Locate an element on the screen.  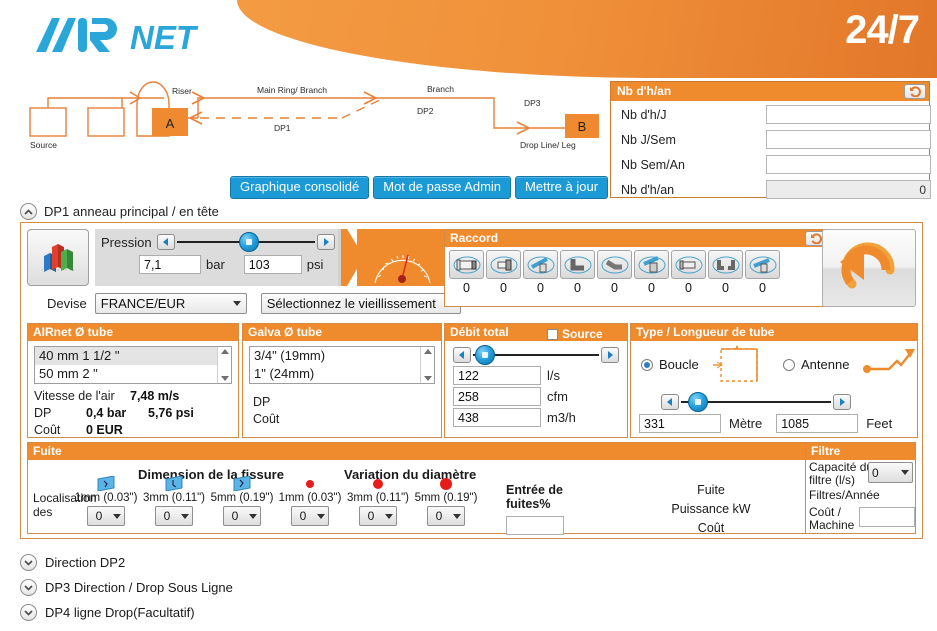
dp-label: DP is located at coordinates (43, 413).